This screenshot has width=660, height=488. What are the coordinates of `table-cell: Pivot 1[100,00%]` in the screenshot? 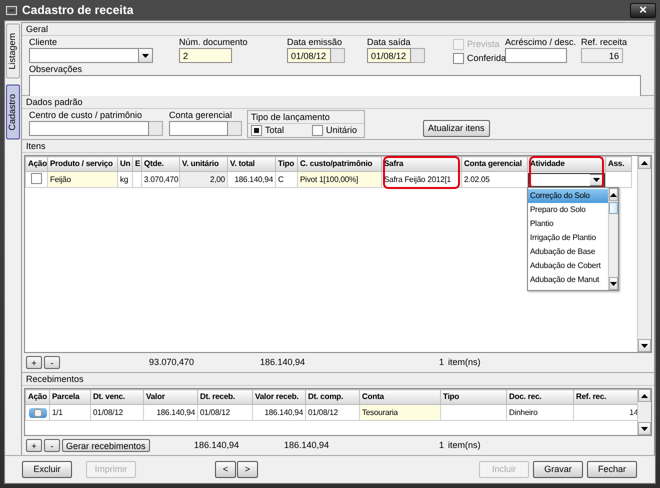 It's located at (340, 180).